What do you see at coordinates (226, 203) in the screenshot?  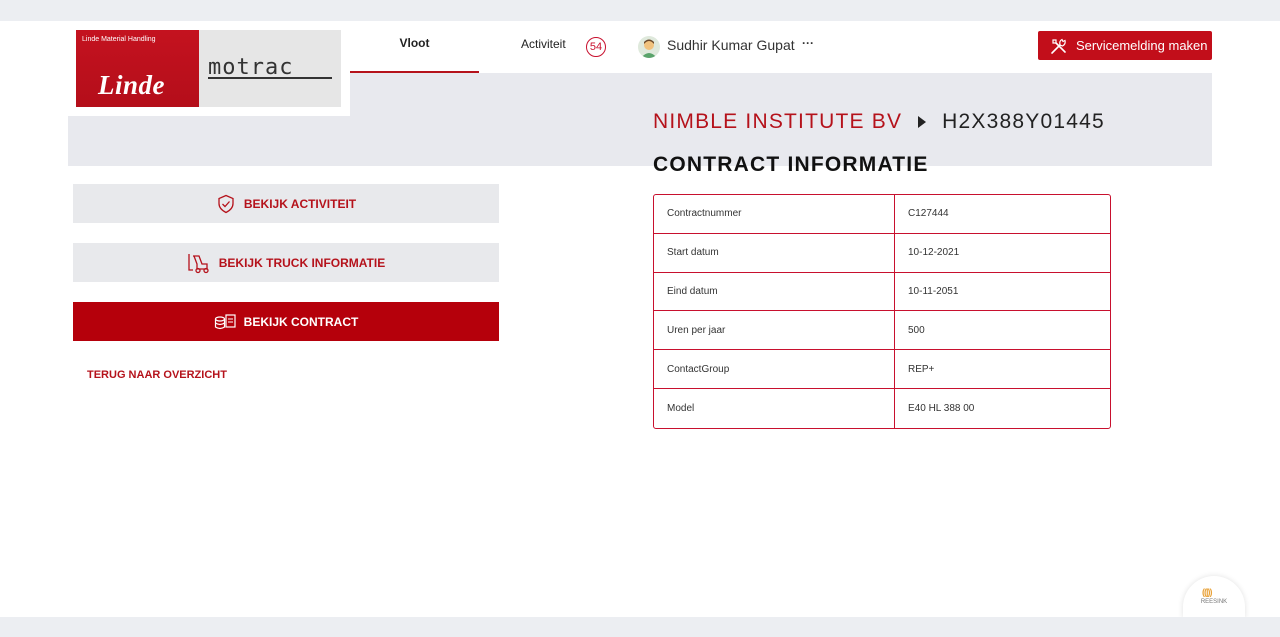 I see `shield-check-icon` at bounding box center [226, 203].